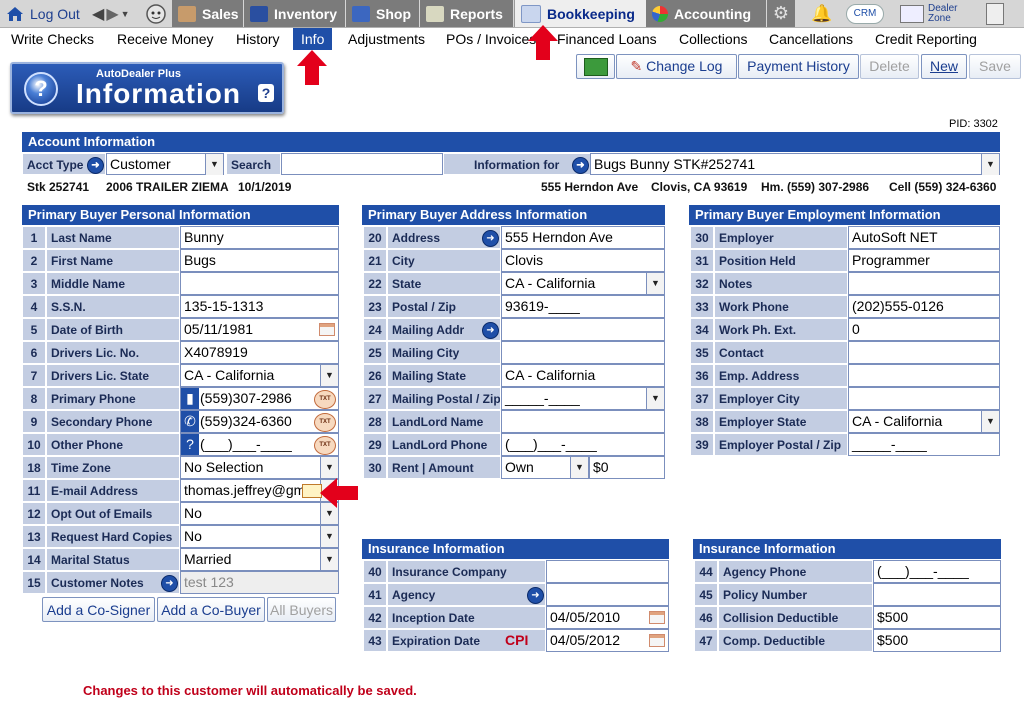 The image size is (1024, 709). I want to click on subnav-info: Info, so click(313, 39).